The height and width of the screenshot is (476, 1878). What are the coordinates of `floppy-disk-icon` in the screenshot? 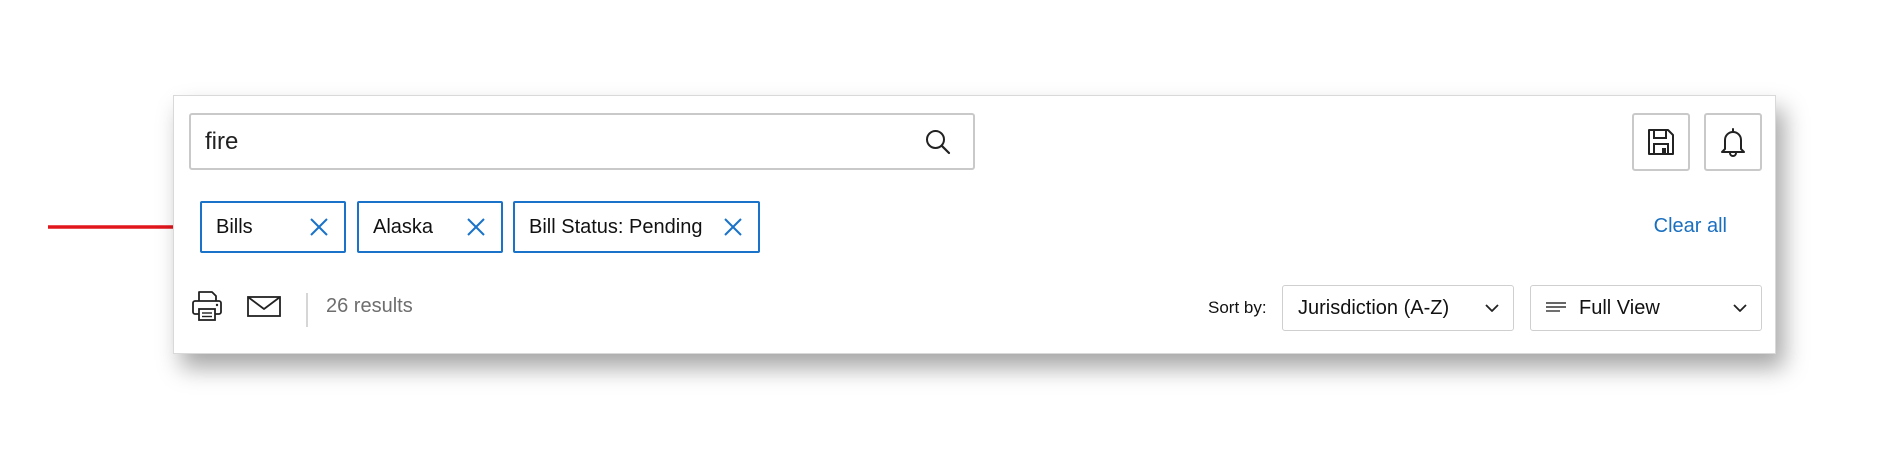 It's located at (1661, 142).